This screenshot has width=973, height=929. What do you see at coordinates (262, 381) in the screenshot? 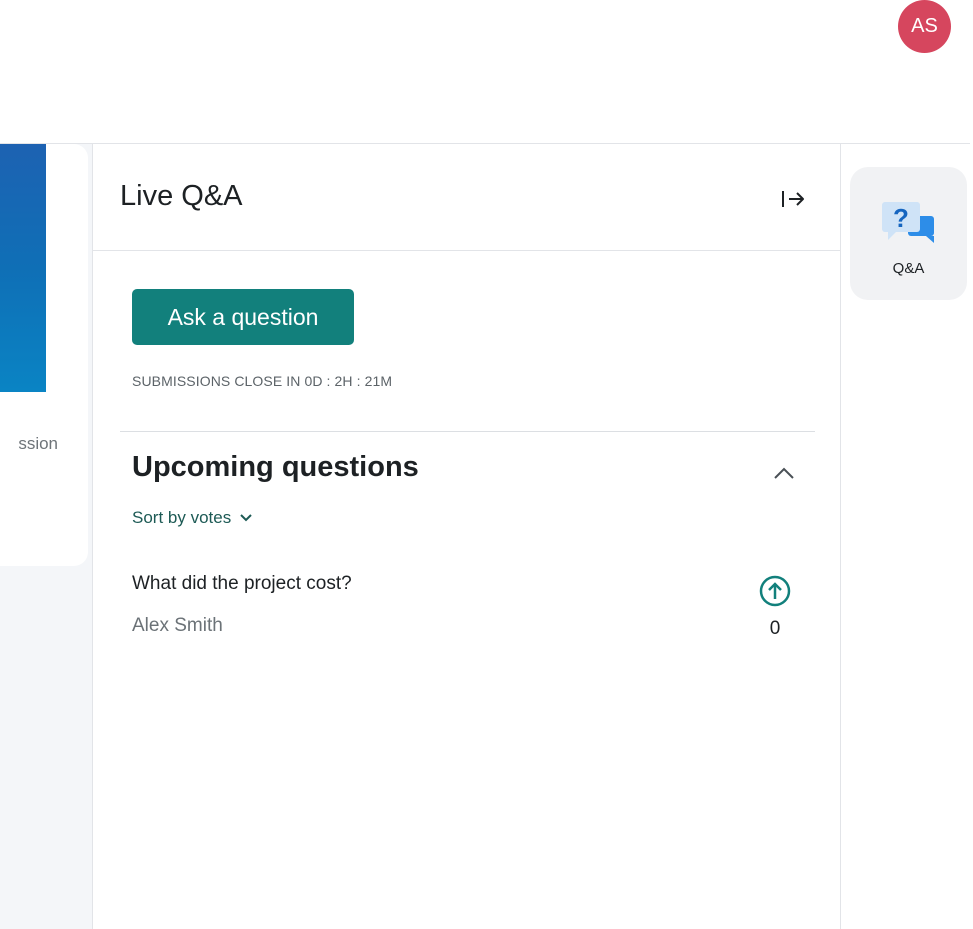
I see `submissions-countdown: SUBMISSIONS CLOSE IN 0D : 2H : 21M` at bounding box center [262, 381].